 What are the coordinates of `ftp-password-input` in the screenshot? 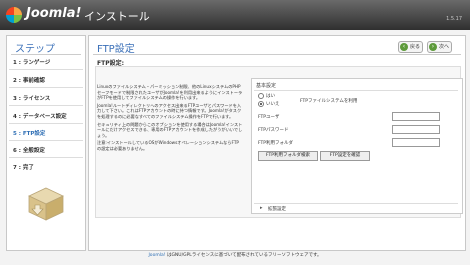 It's located at (416, 129).